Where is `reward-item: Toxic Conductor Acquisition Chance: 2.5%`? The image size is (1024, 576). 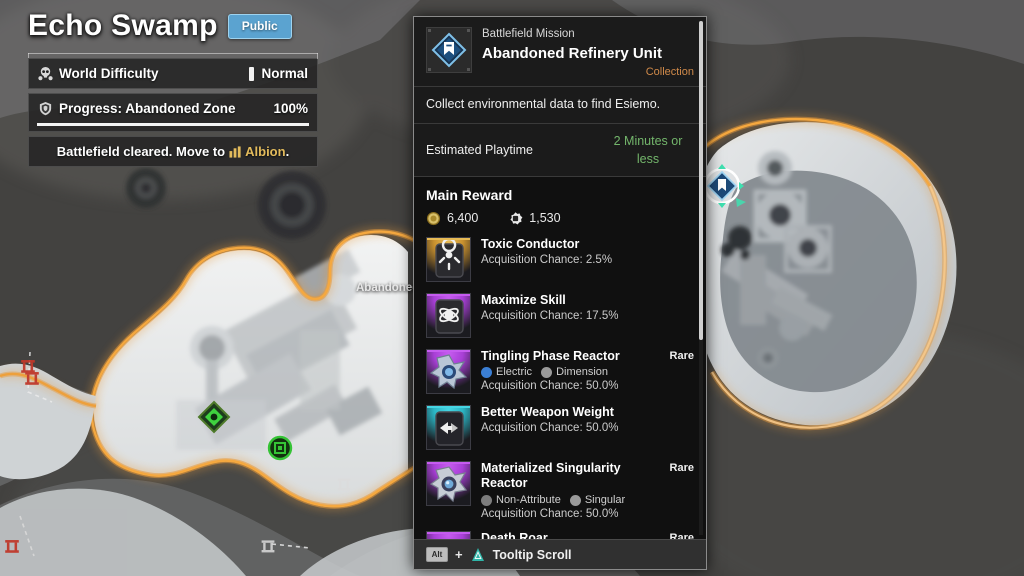 reward-item: Toxic Conductor Acquisition Chance: 2.5% is located at coordinates (560, 260).